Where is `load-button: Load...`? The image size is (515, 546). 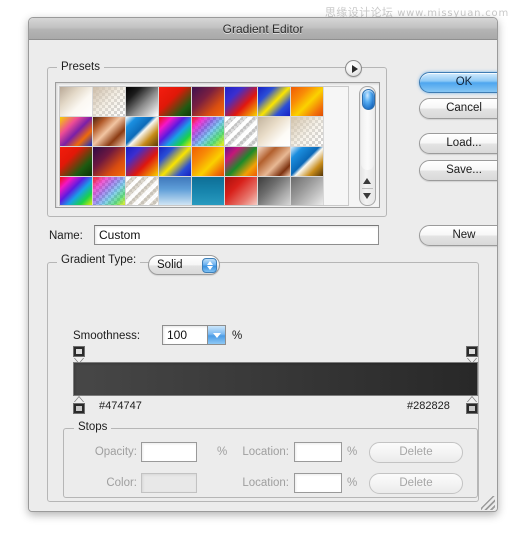
load-button: Load... is located at coordinates (458, 143).